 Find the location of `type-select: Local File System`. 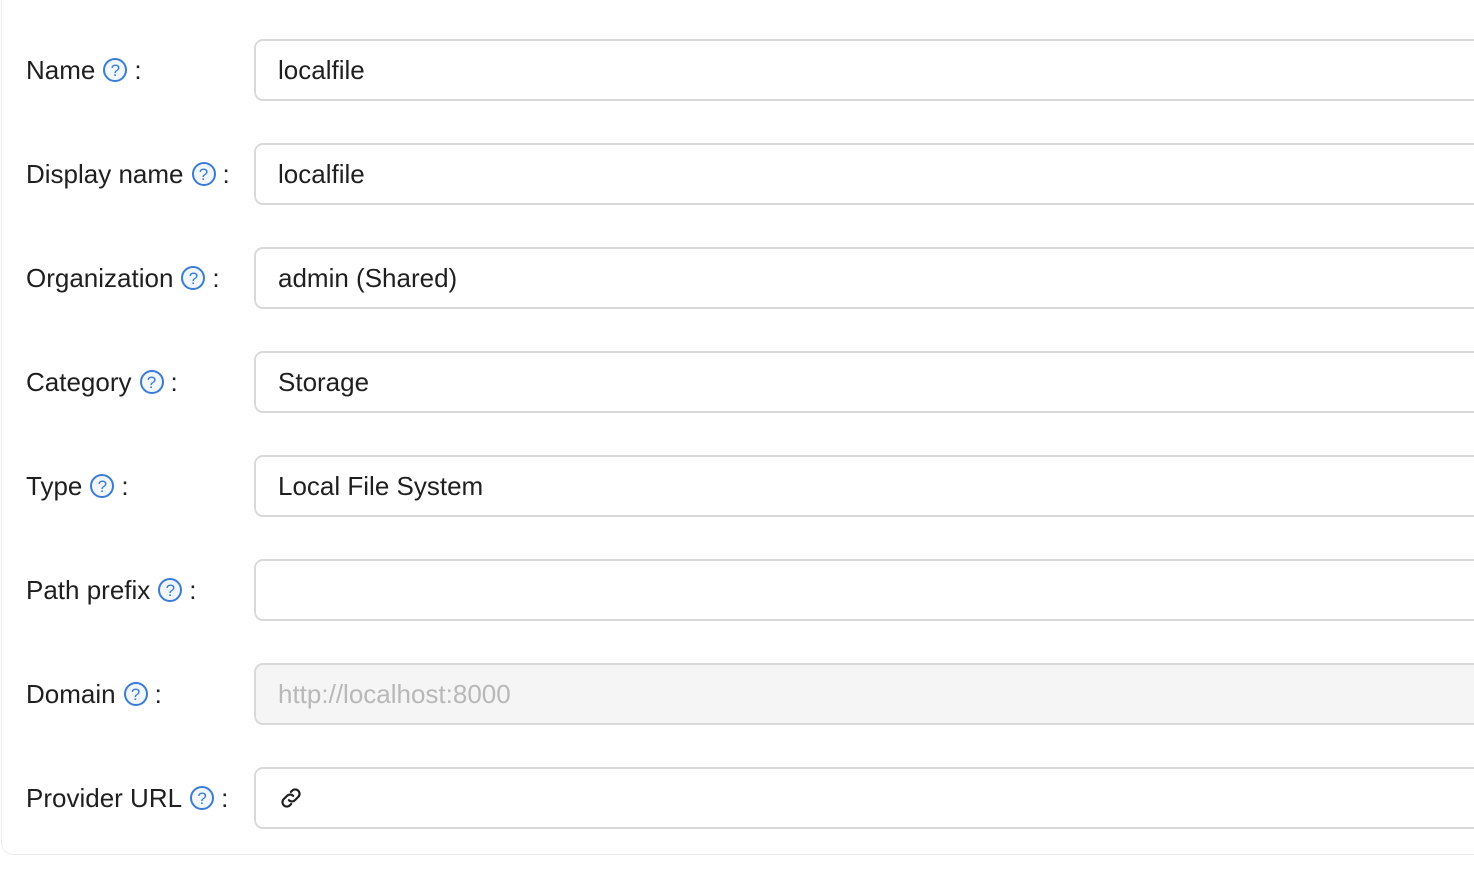

type-select: Local File System is located at coordinates (864, 486).